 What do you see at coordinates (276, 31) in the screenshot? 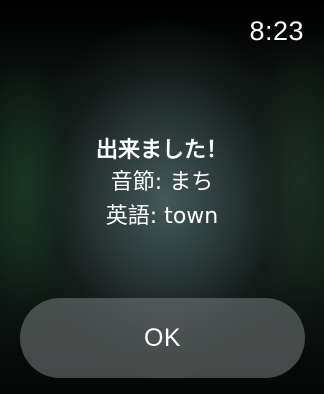
I see `status-time: 8:23` at bounding box center [276, 31].